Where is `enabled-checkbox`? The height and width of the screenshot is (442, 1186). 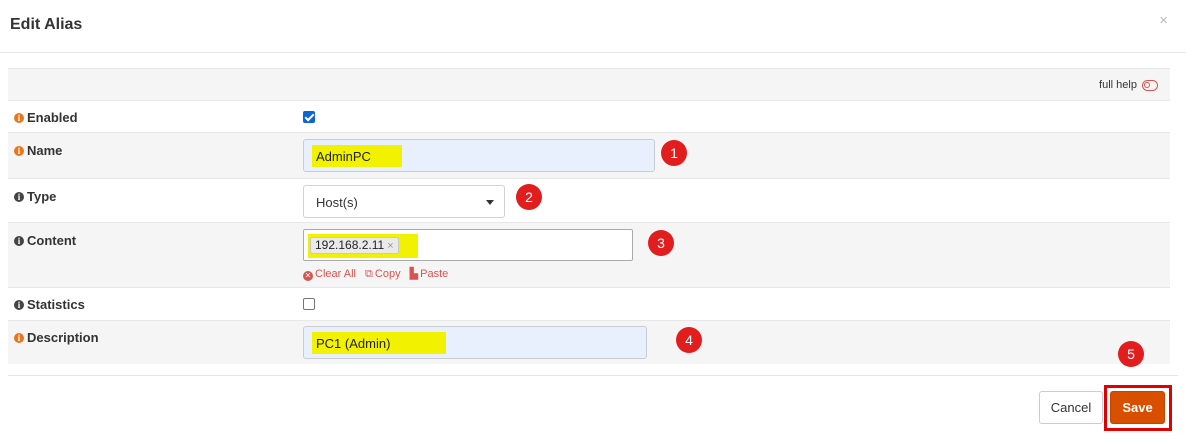
enabled-checkbox is located at coordinates (309, 117).